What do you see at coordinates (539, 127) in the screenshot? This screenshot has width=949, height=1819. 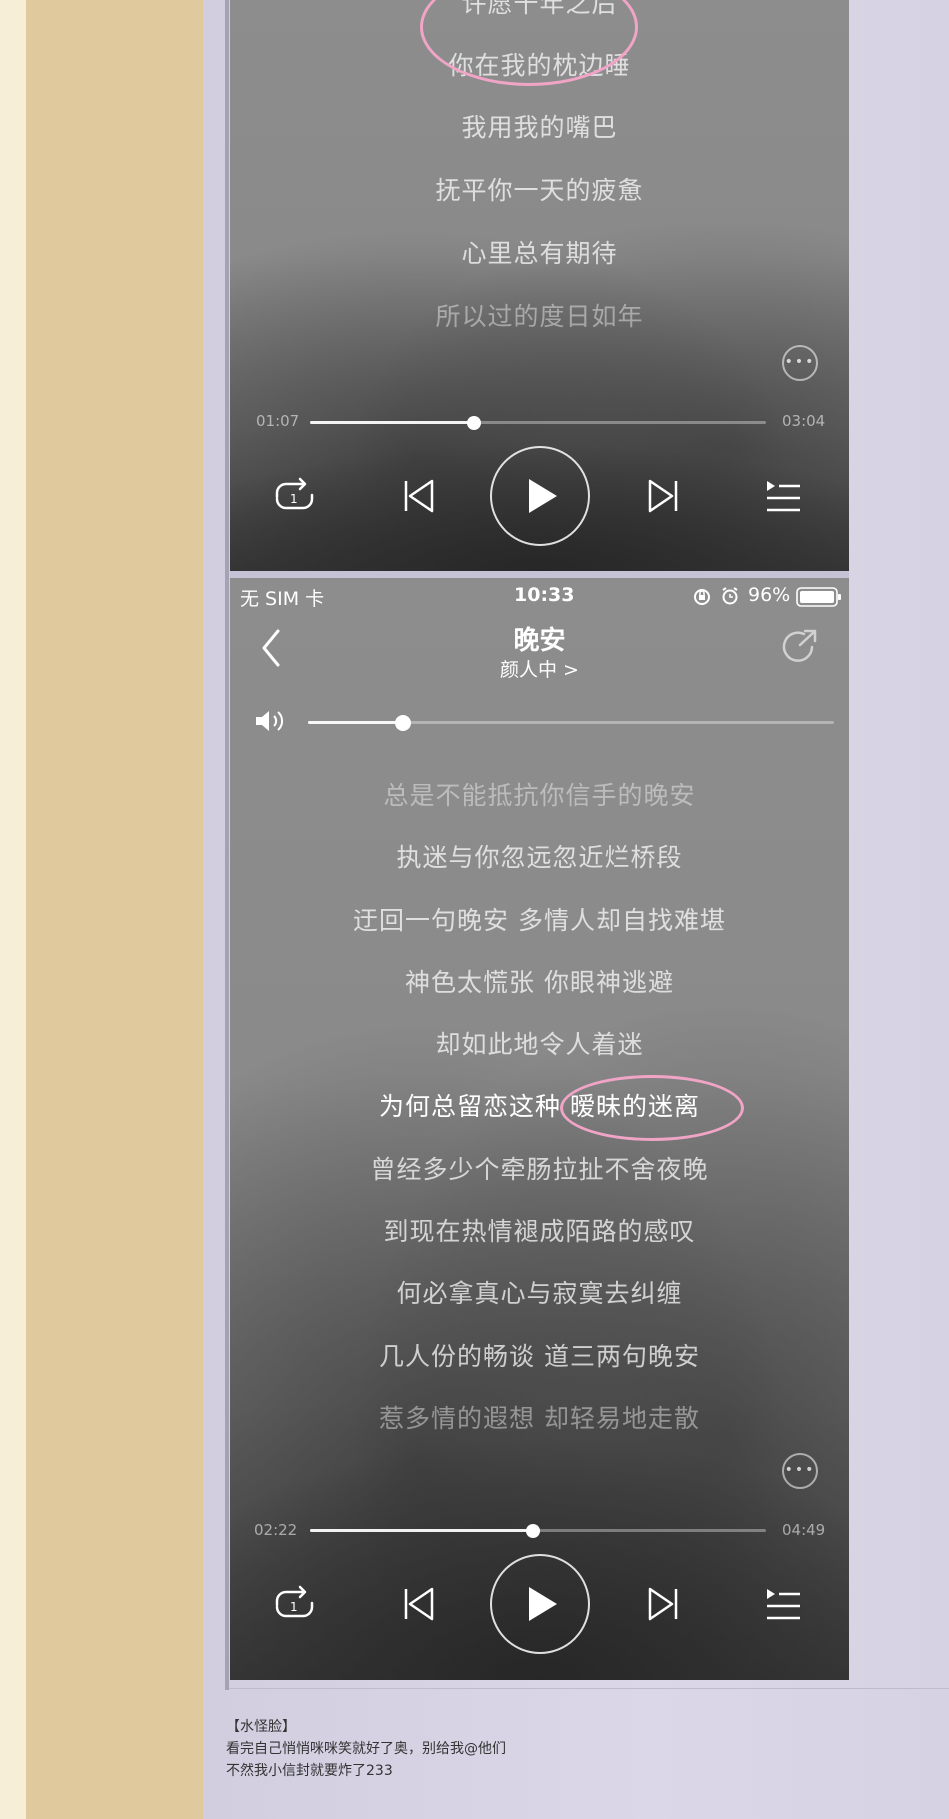 I see `lyric-line: 我用我的嘴巴` at bounding box center [539, 127].